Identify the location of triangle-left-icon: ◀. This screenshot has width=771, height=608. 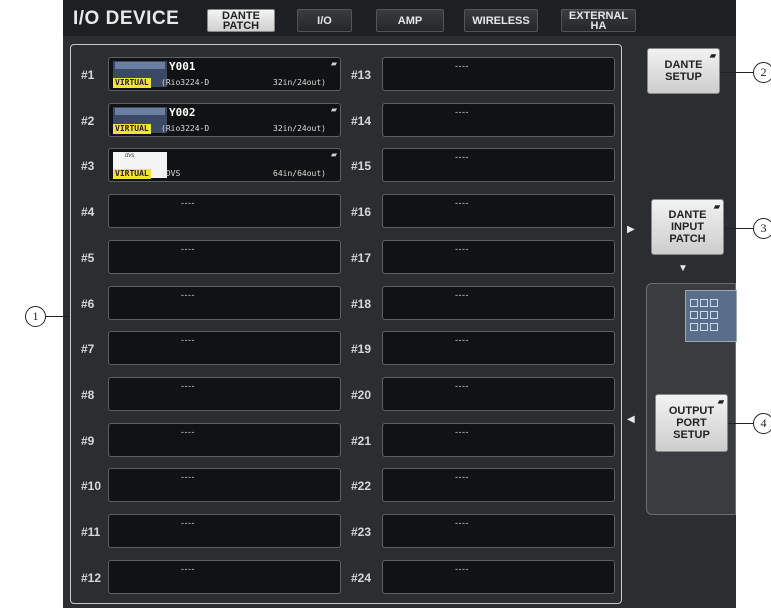
(631, 419).